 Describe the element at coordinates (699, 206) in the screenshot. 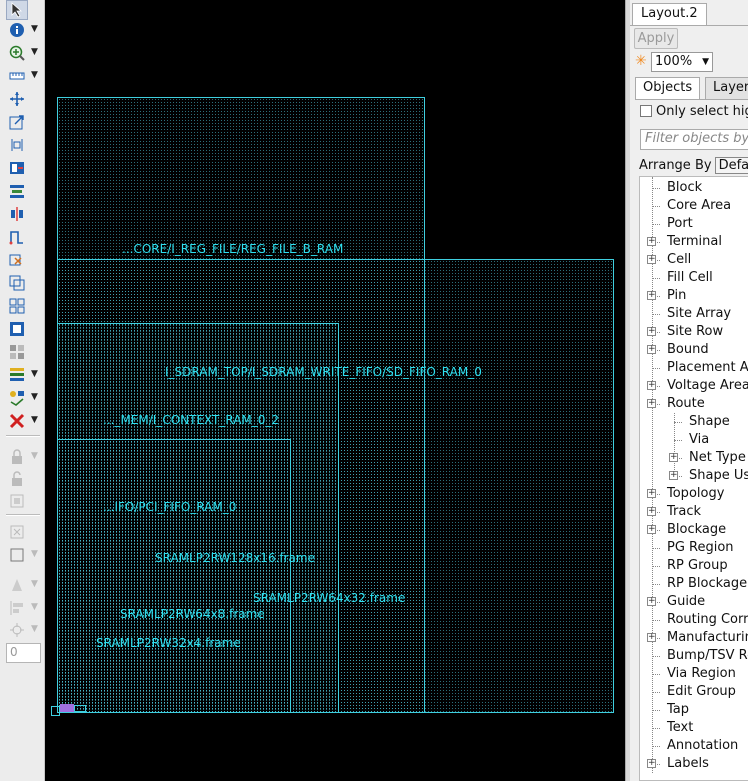

I see `tree-item-core-area: Core Area` at that location.